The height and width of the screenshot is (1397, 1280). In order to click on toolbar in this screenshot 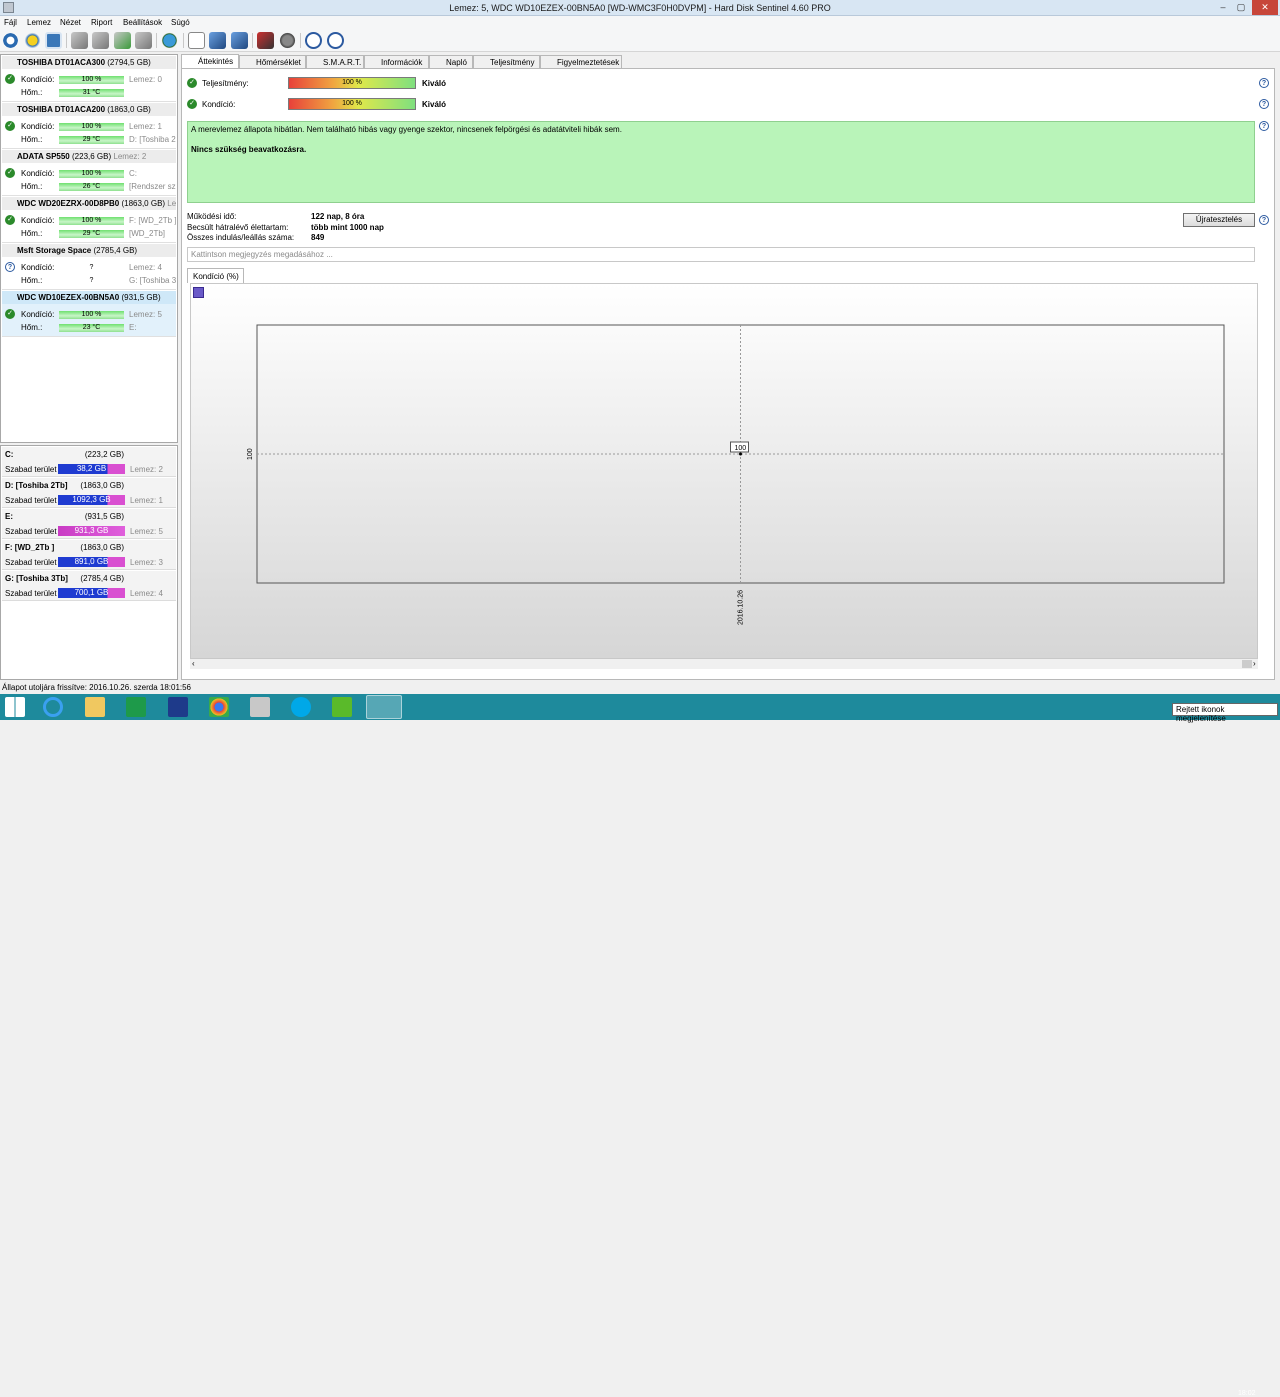, I will do `click(640, 41)`.